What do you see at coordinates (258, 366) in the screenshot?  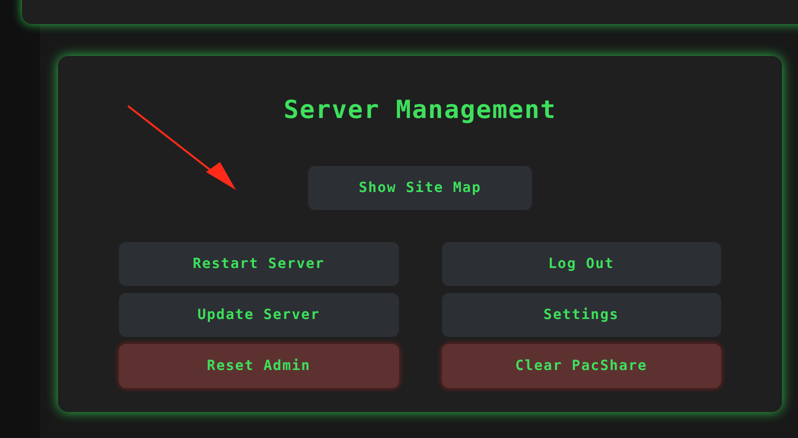 I see `action-button: Reset Admin` at bounding box center [258, 366].